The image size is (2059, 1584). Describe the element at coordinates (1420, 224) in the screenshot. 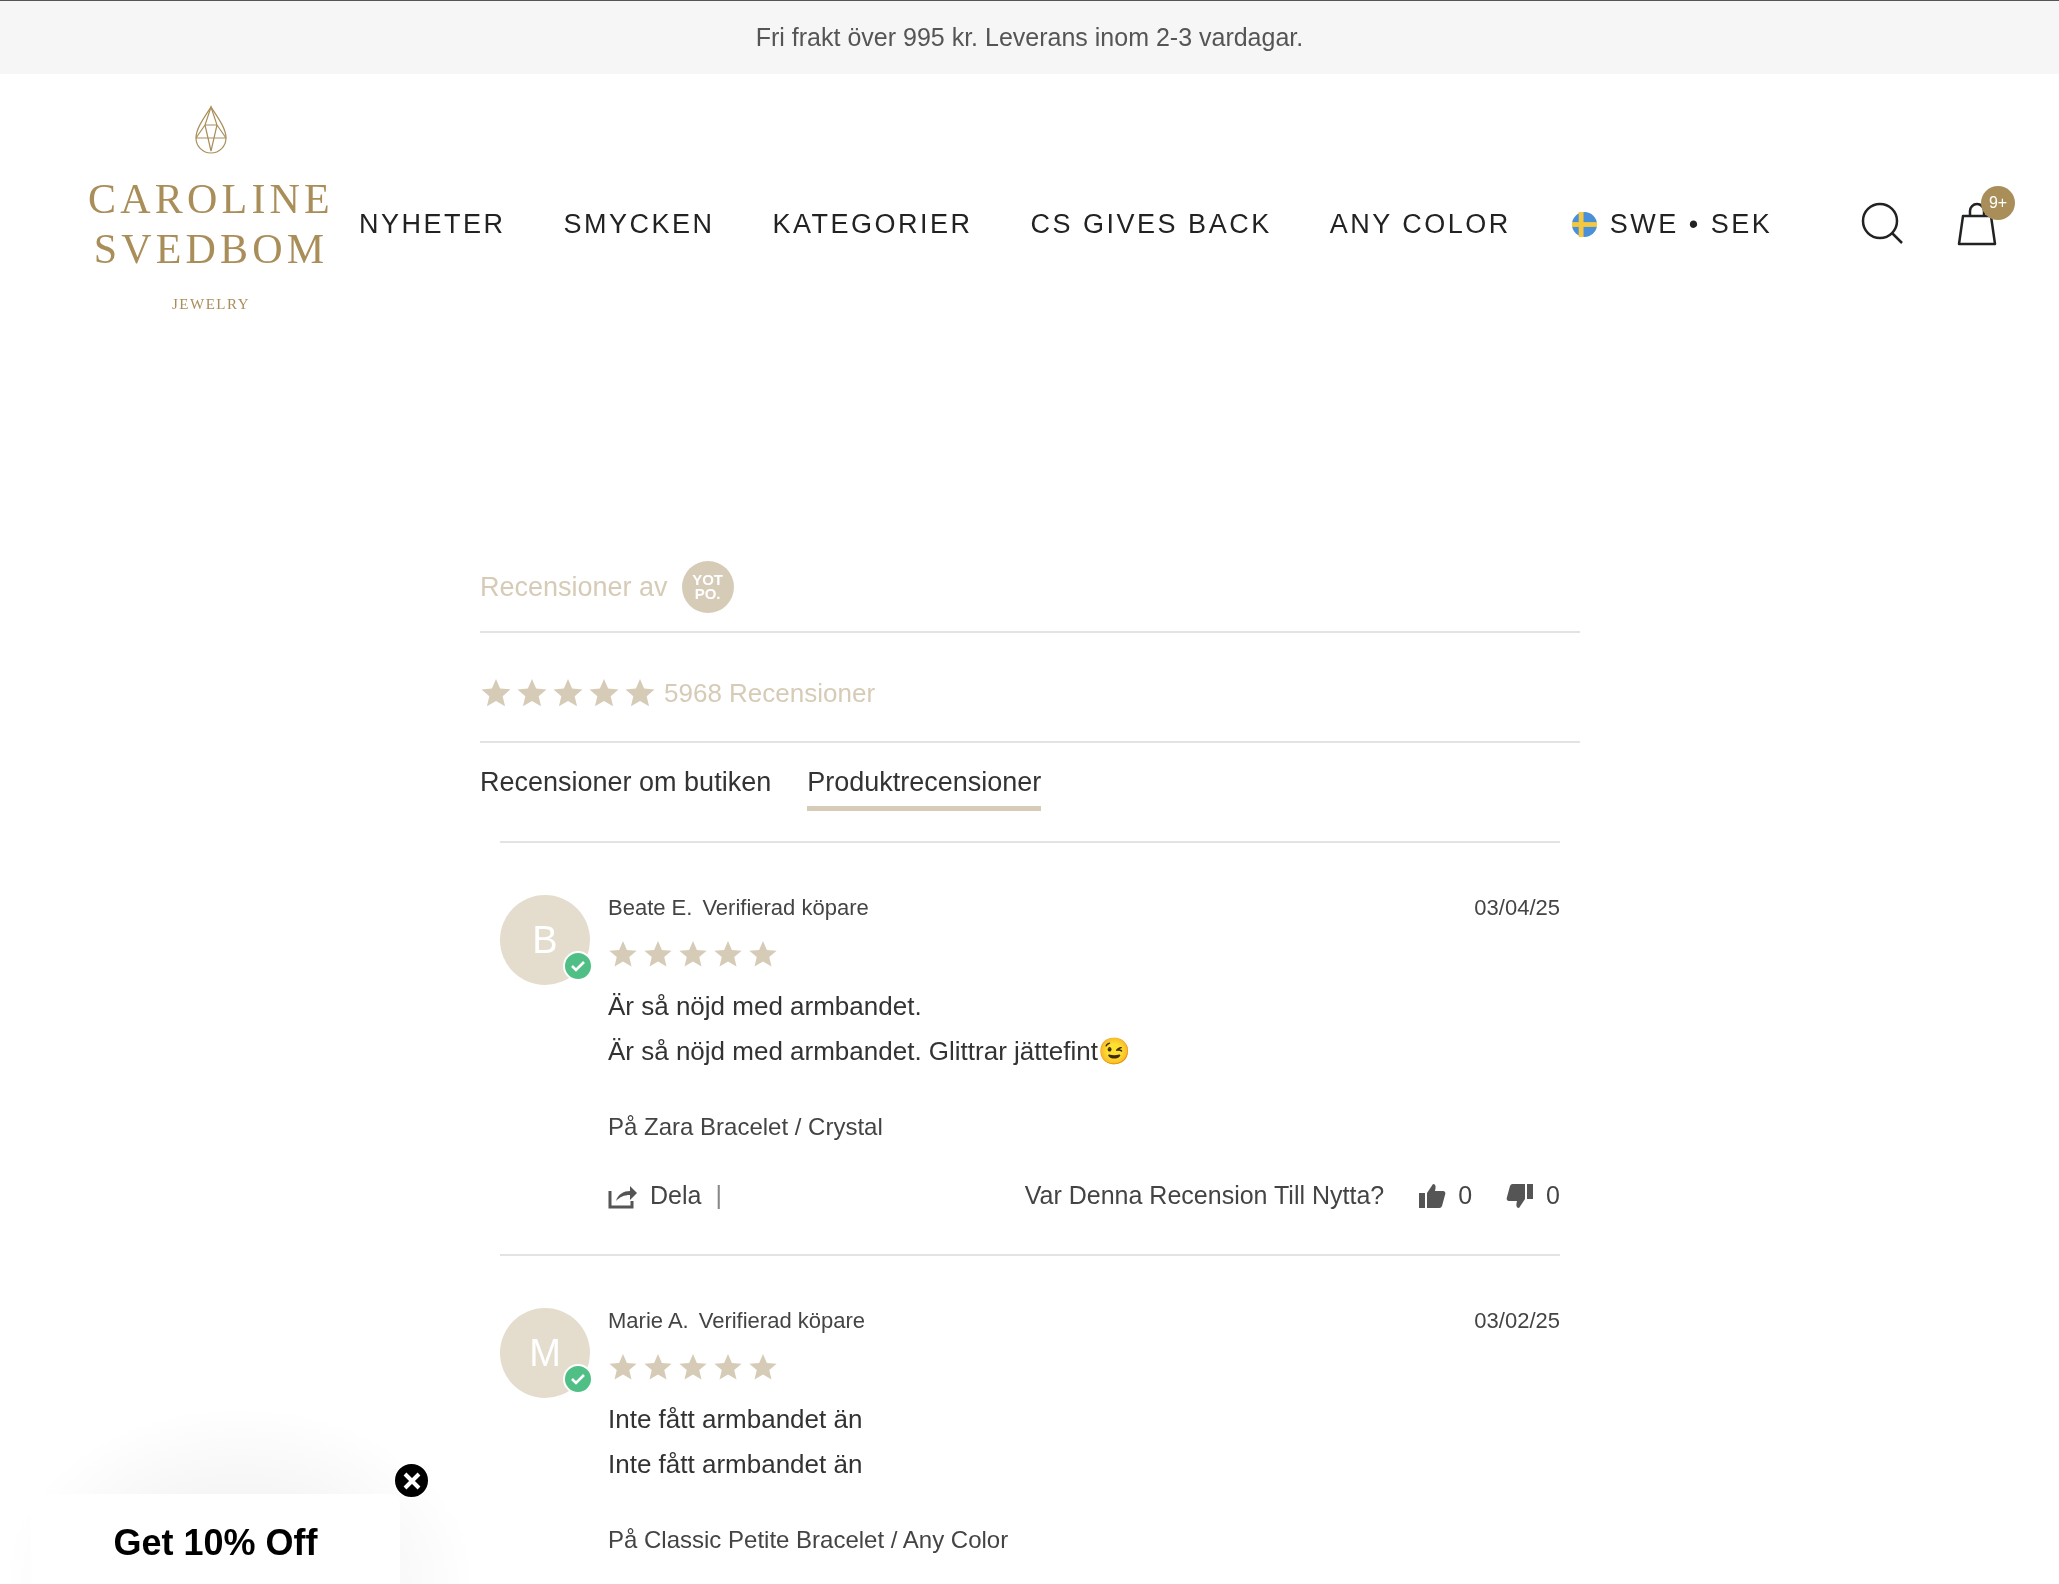

I see `nav-link: ANY COLOR` at that location.